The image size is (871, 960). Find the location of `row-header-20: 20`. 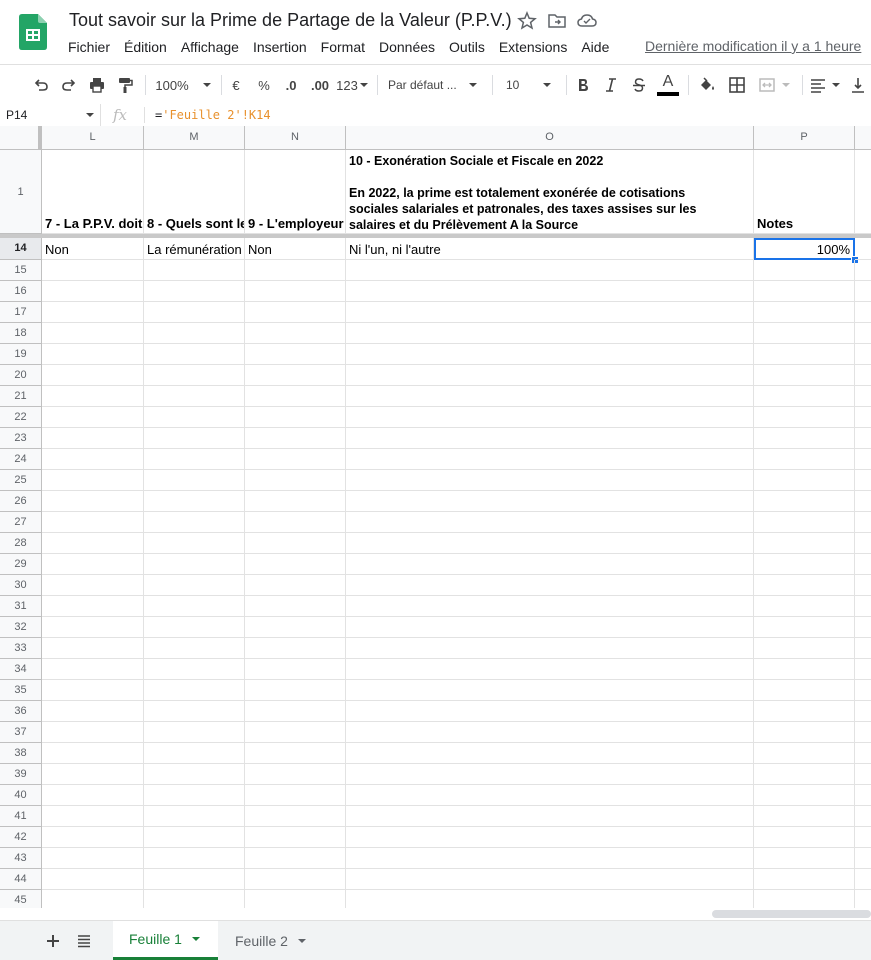

row-header-20: 20 is located at coordinates (21, 375).